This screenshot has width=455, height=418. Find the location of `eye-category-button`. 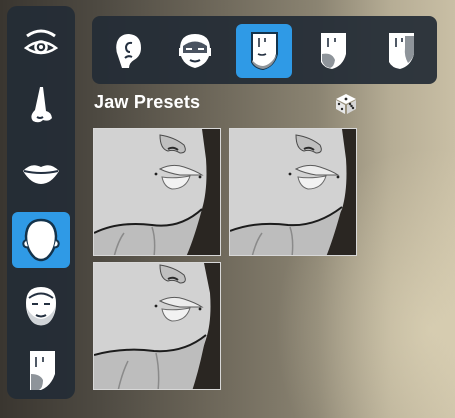

eye-category-button is located at coordinates (41, 44).